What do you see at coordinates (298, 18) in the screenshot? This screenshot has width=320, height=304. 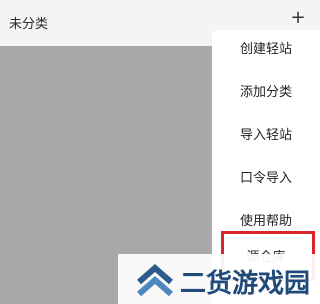 I see `plus-icon: +` at bounding box center [298, 18].